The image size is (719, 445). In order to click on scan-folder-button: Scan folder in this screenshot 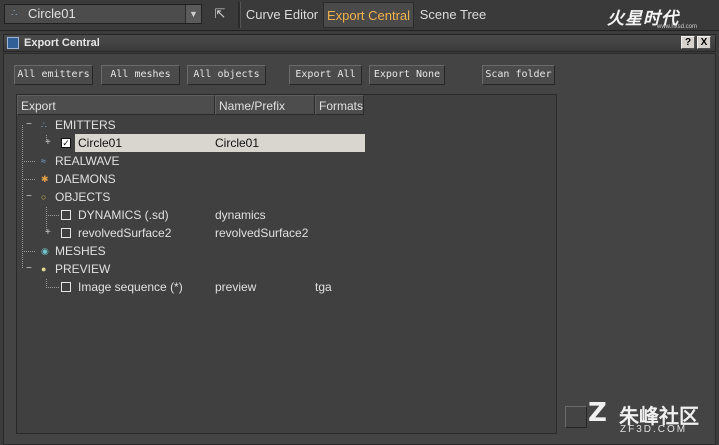, I will do `click(518, 75)`.